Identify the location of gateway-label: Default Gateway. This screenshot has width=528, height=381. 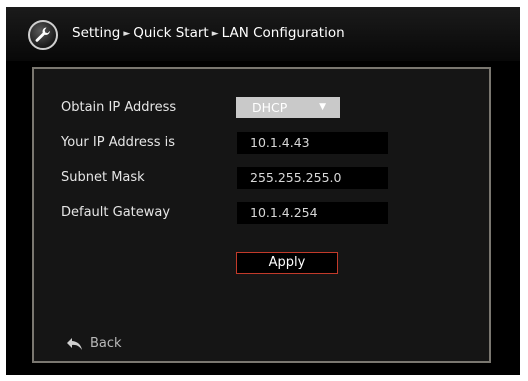
(116, 212).